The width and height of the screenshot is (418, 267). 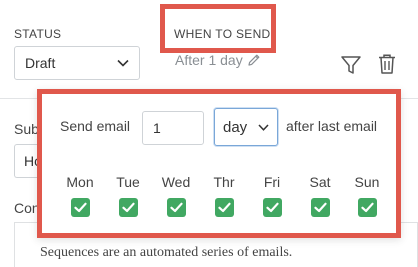 What do you see at coordinates (128, 195) in the screenshot?
I see `day-tue: Tue` at bounding box center [128, 195].